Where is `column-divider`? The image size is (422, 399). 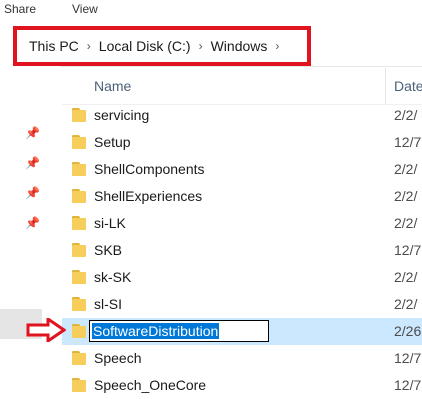 column-divider is located at coordinates (385, 86).